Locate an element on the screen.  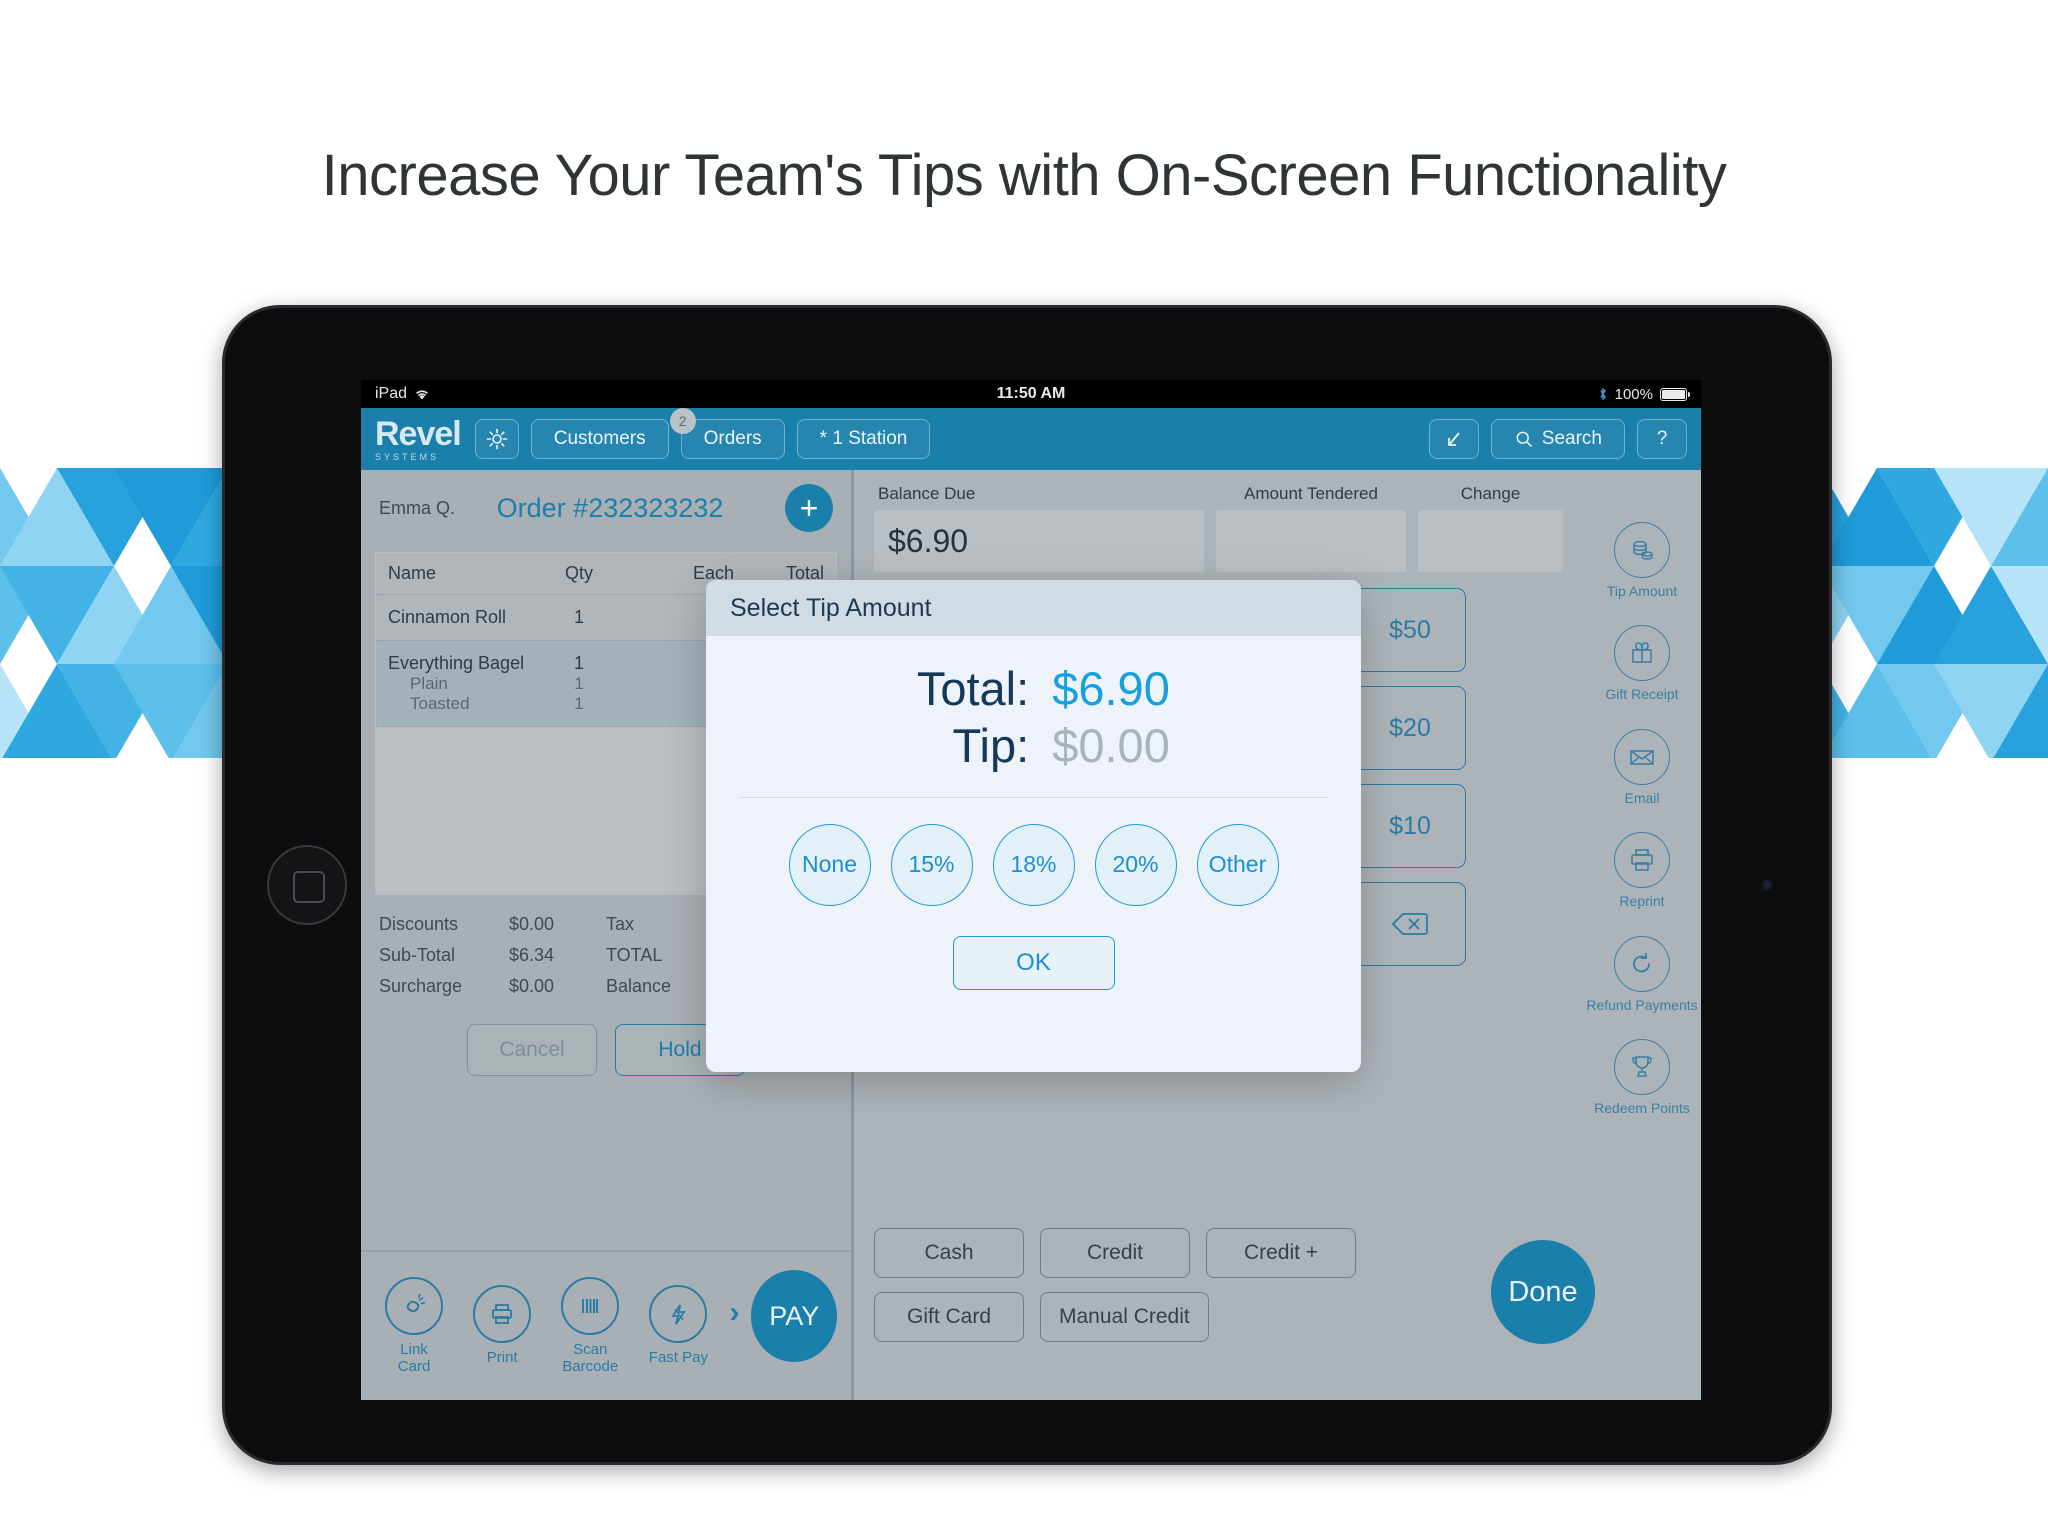
wifi-icon is located at coordinates (422, 394).